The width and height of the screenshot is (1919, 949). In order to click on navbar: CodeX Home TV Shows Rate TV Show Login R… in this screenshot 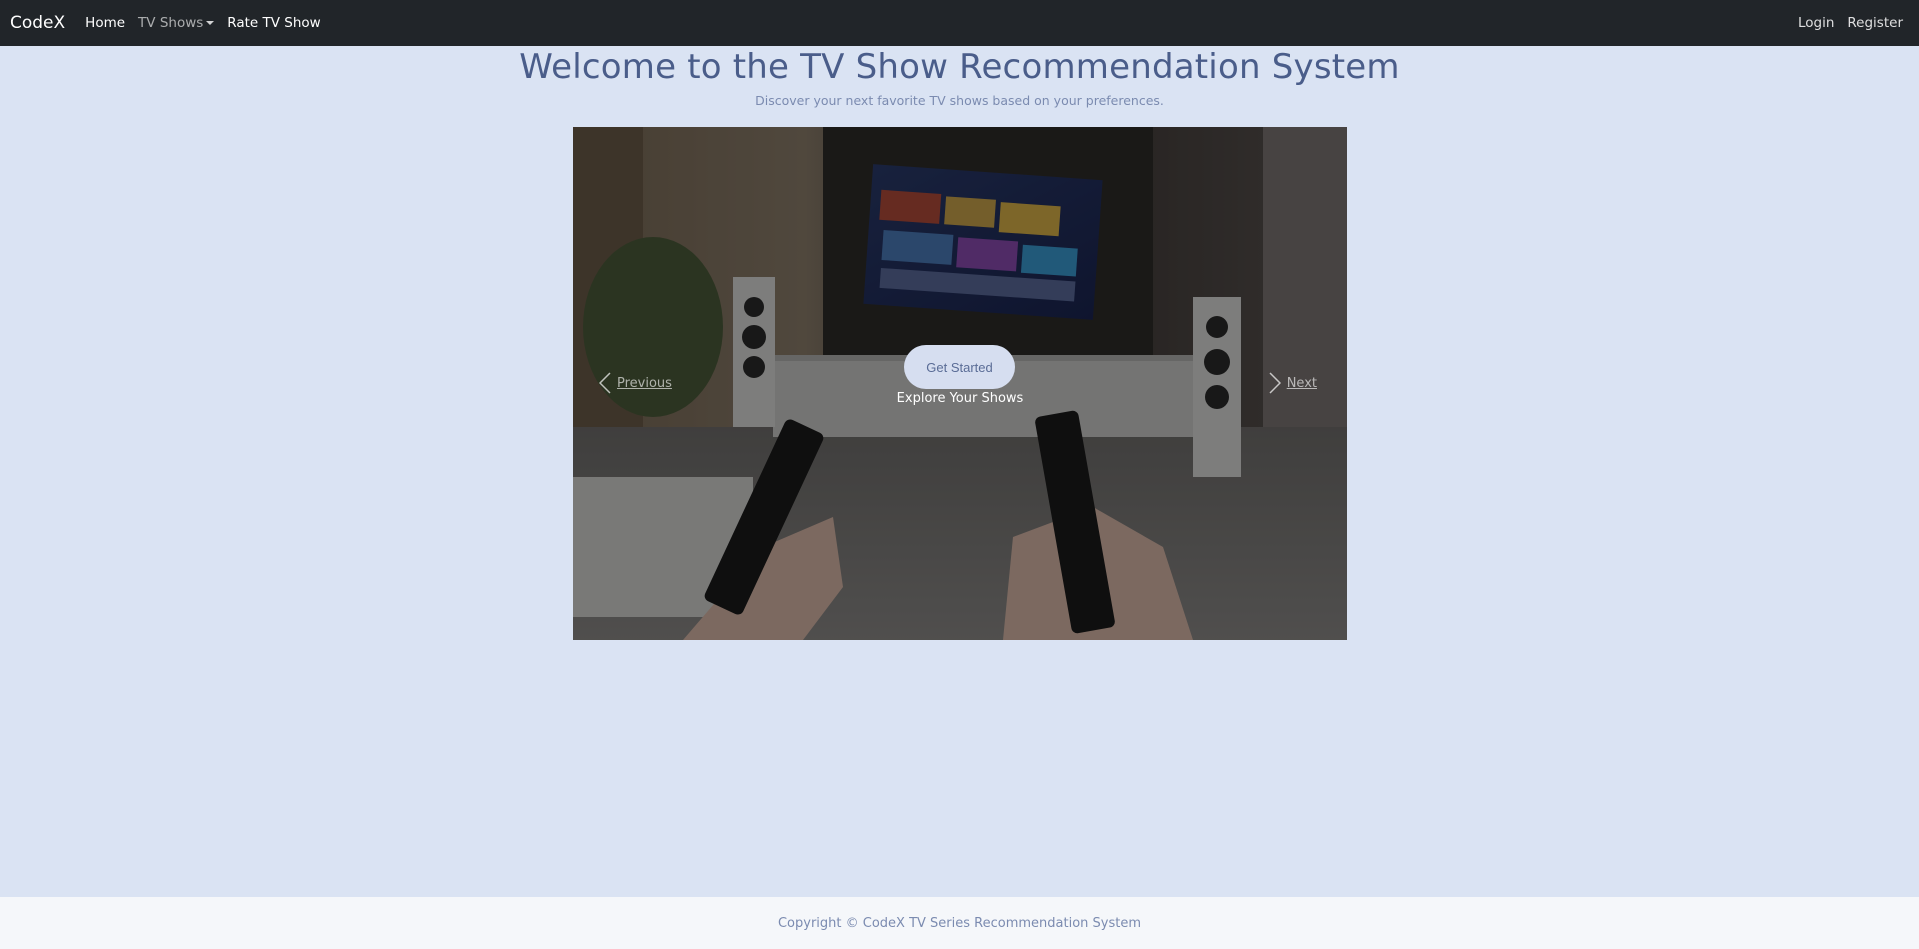, I will do `click(959, 23)`.